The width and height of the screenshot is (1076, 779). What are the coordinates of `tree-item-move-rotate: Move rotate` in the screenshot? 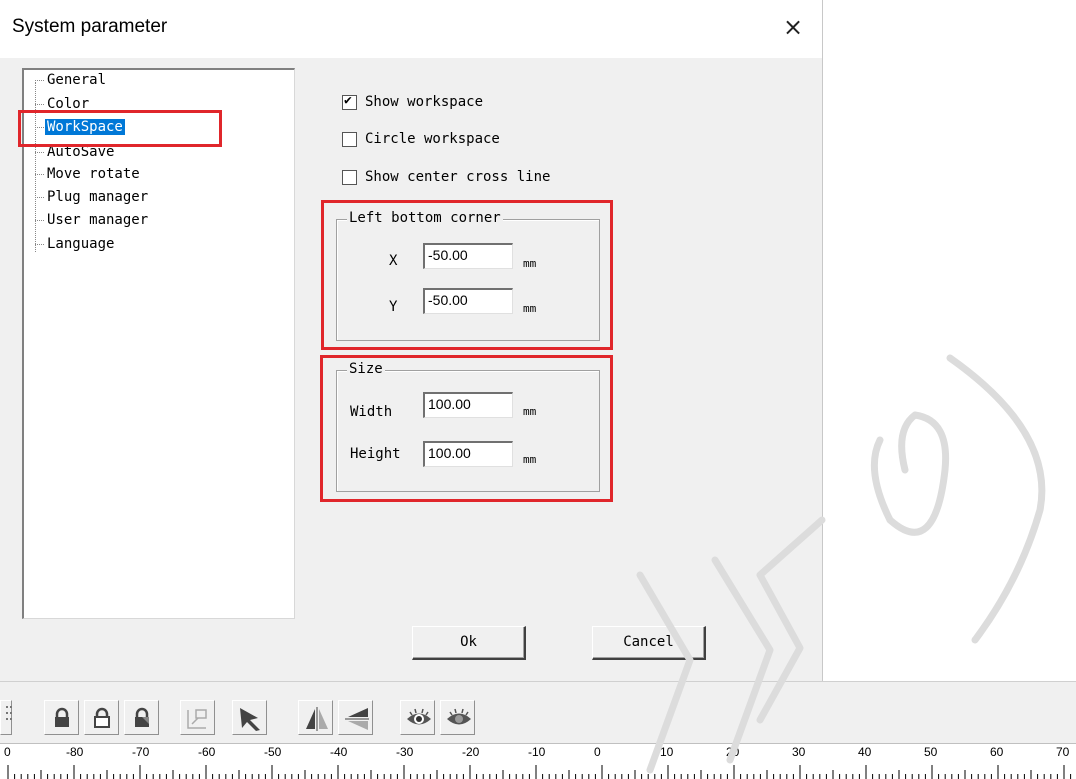 It's located at (88, 177).